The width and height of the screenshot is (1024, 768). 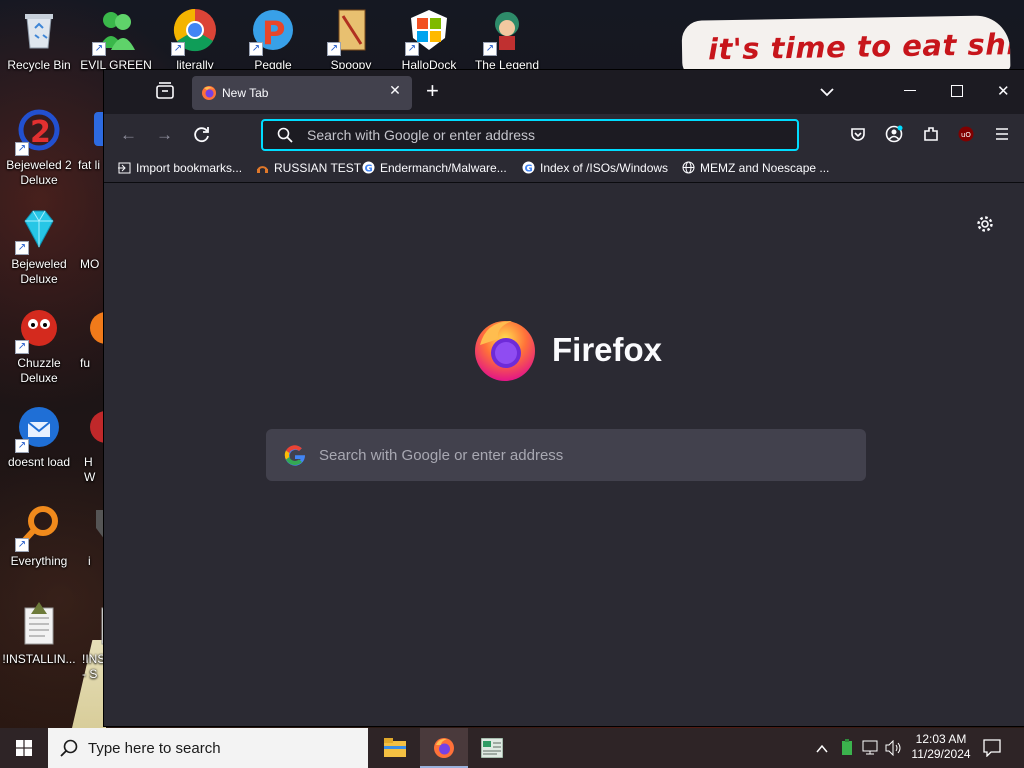 I want to click on messenger-people-icon: ↗, so click(x=115, y=32).